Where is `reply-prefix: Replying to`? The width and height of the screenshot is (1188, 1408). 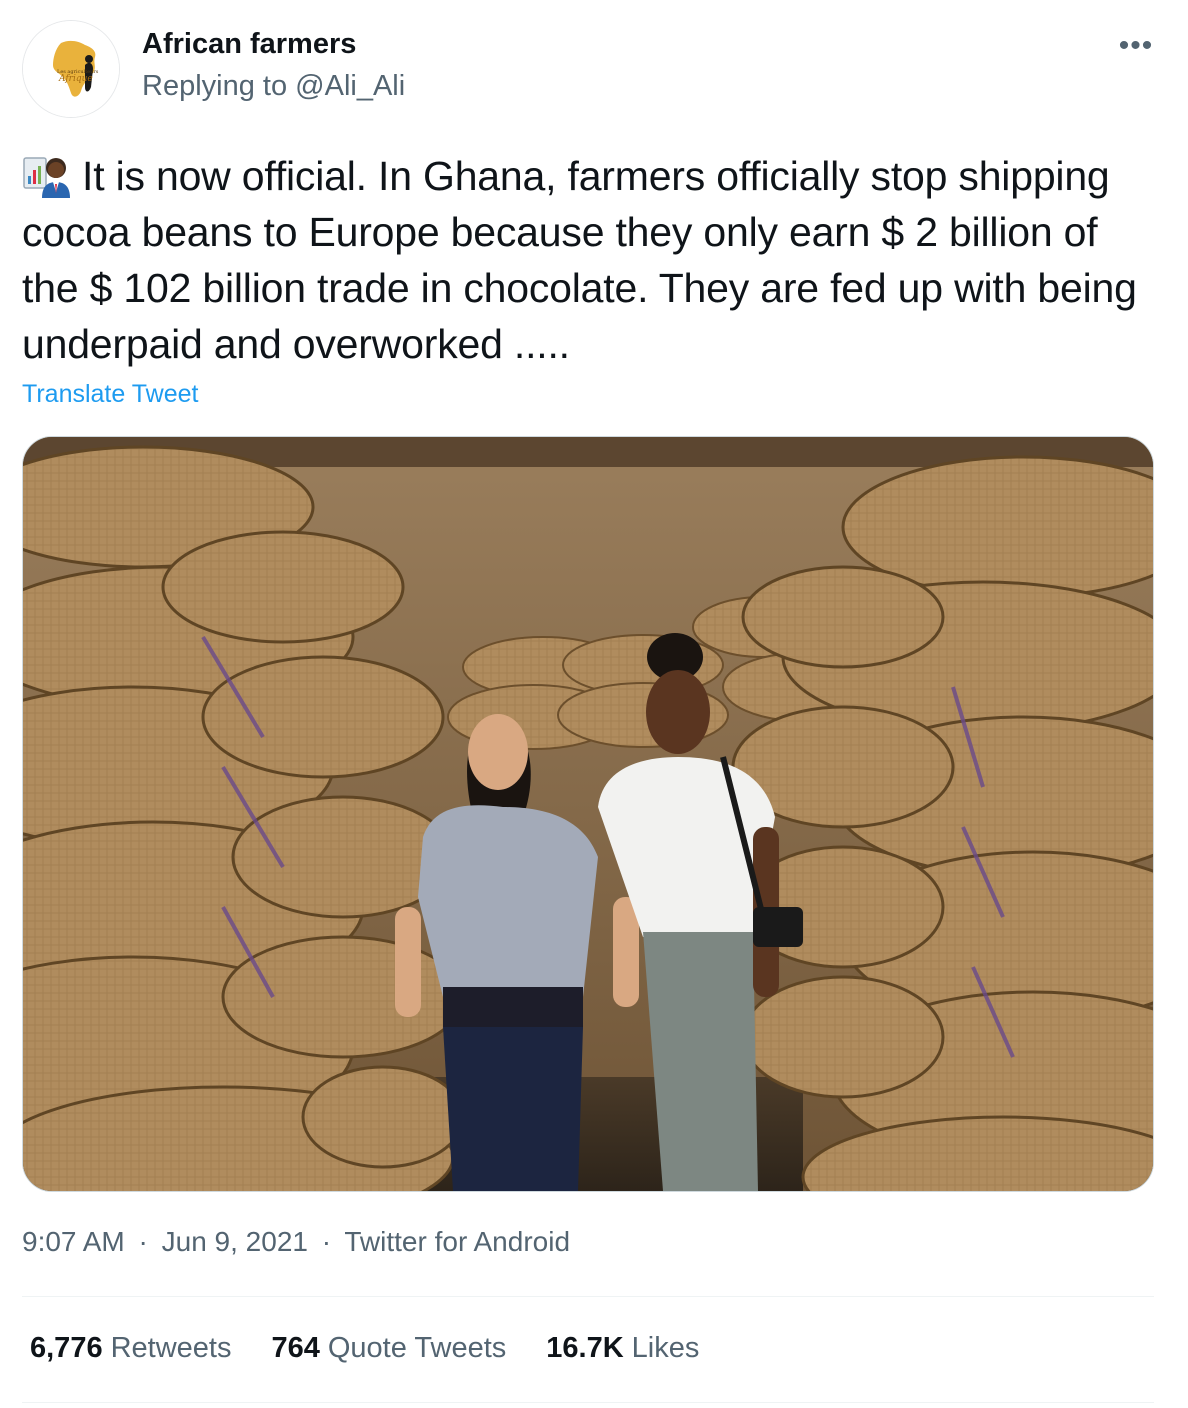
reply-prefix: Replying to is located at coordinates (215, 86).